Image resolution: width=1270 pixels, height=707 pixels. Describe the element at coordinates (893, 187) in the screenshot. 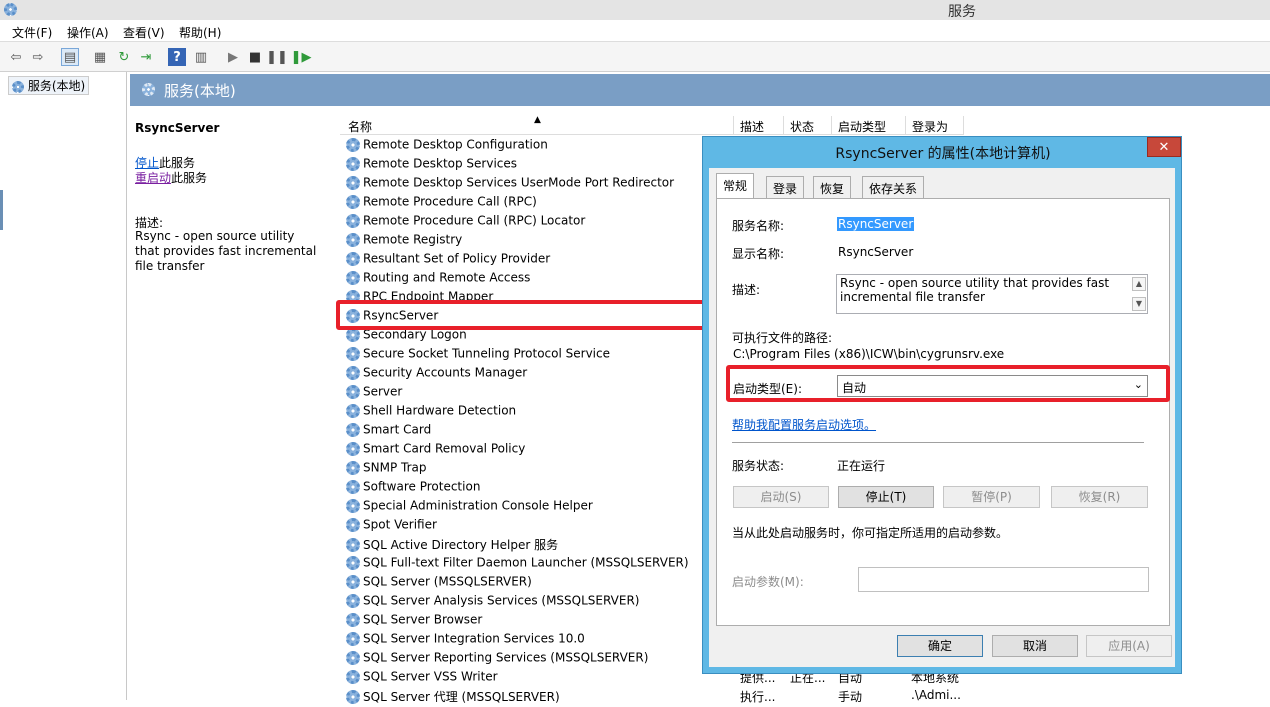

I see `tab-dependencies: 依存关系` at that location.